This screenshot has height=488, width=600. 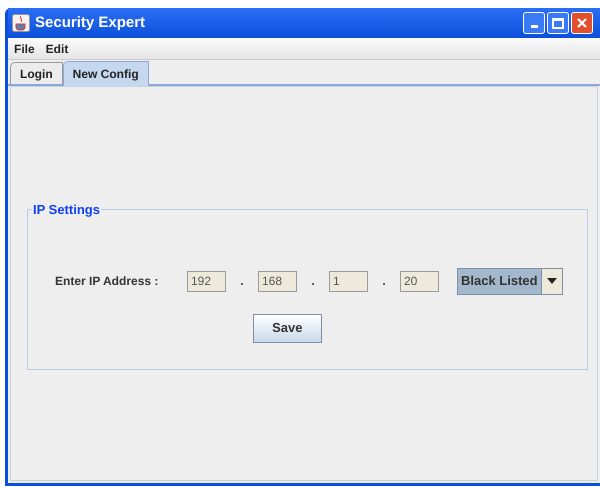 What do you see at coordinates (551, 281) in the screenshot?
I see `caret-icon` at bounding box center [551, 281].